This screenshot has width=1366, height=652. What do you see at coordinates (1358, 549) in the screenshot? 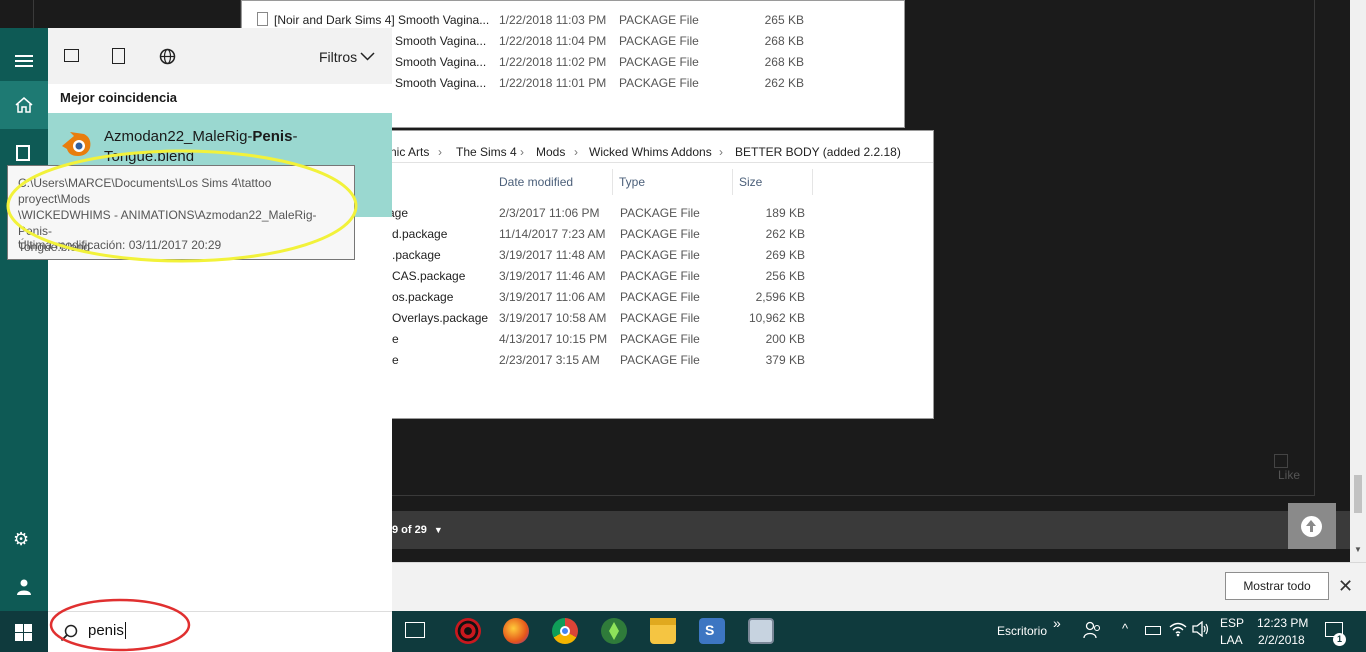
I see `scroll-down-arrow-icon: ▼` at bounding box center [1358, 549].